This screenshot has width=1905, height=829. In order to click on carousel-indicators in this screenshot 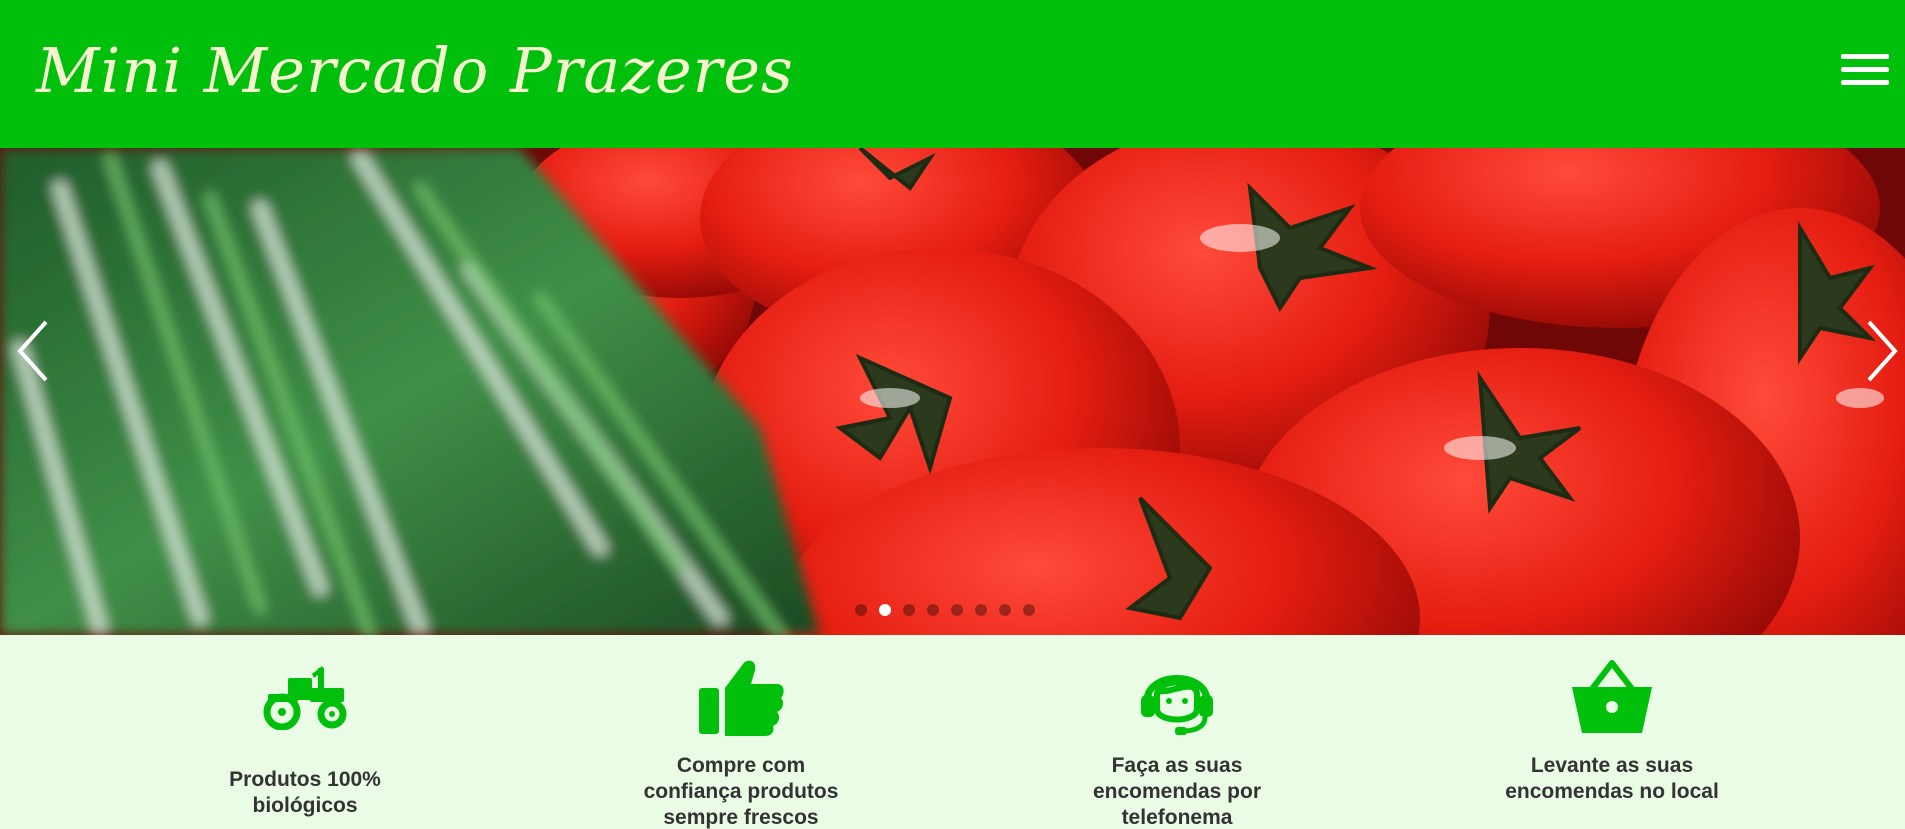, I will do `click(945, 610)`.